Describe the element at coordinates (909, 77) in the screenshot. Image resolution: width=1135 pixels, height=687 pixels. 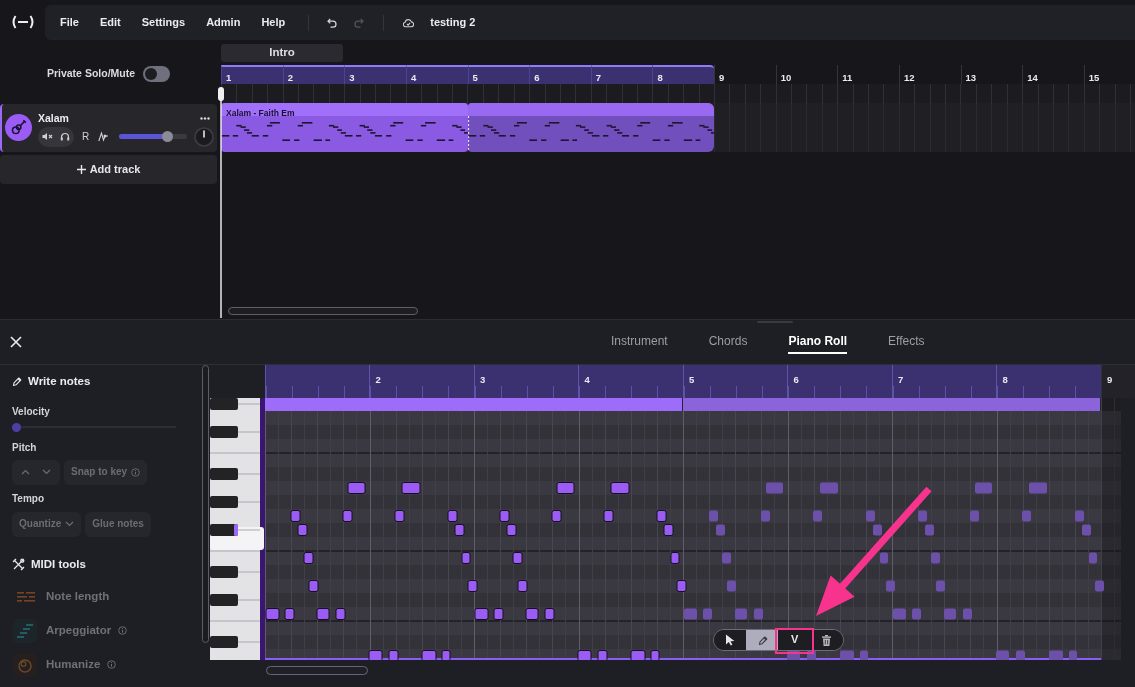
I see `bar-number: 12` at that location.